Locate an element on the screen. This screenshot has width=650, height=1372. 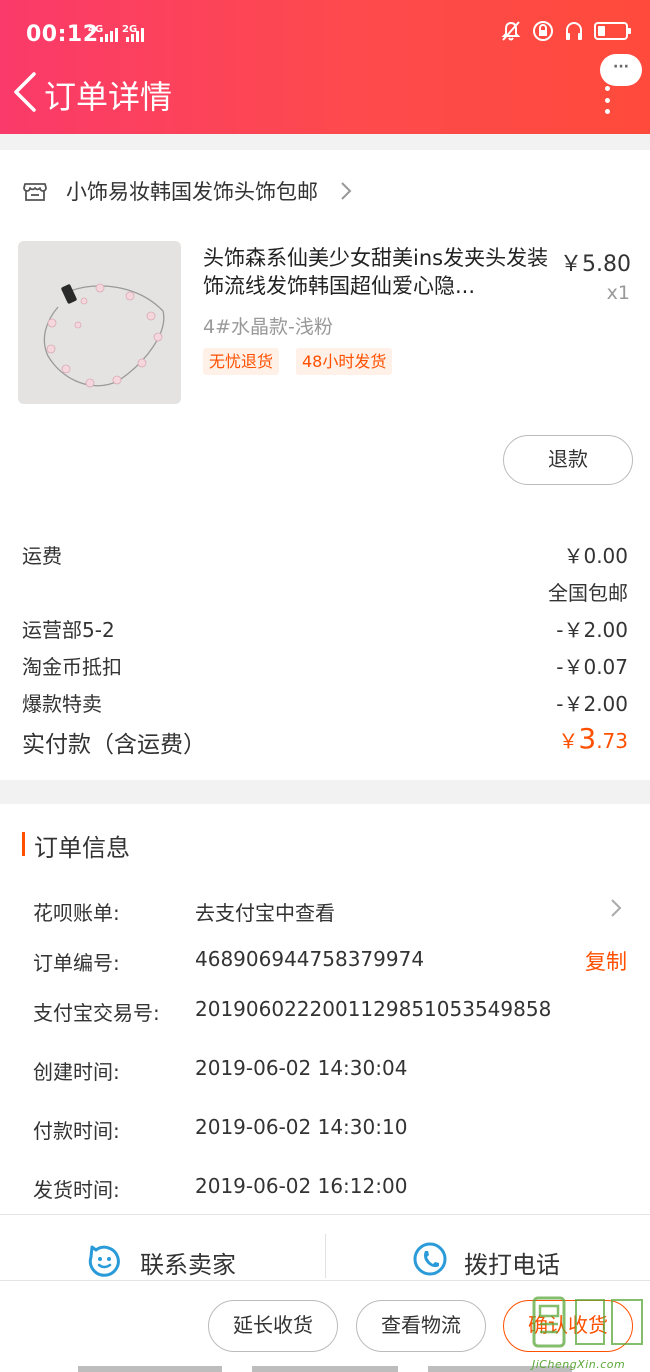
store-name: 小饰易妆韩国发饰头饰包邮 is located at coordinates (192, 192).